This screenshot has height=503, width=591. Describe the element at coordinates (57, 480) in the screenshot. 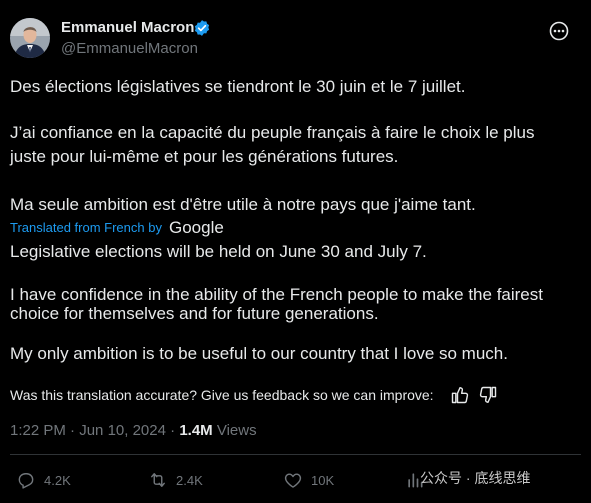

I see `reply-count: 4.2K` at that location.